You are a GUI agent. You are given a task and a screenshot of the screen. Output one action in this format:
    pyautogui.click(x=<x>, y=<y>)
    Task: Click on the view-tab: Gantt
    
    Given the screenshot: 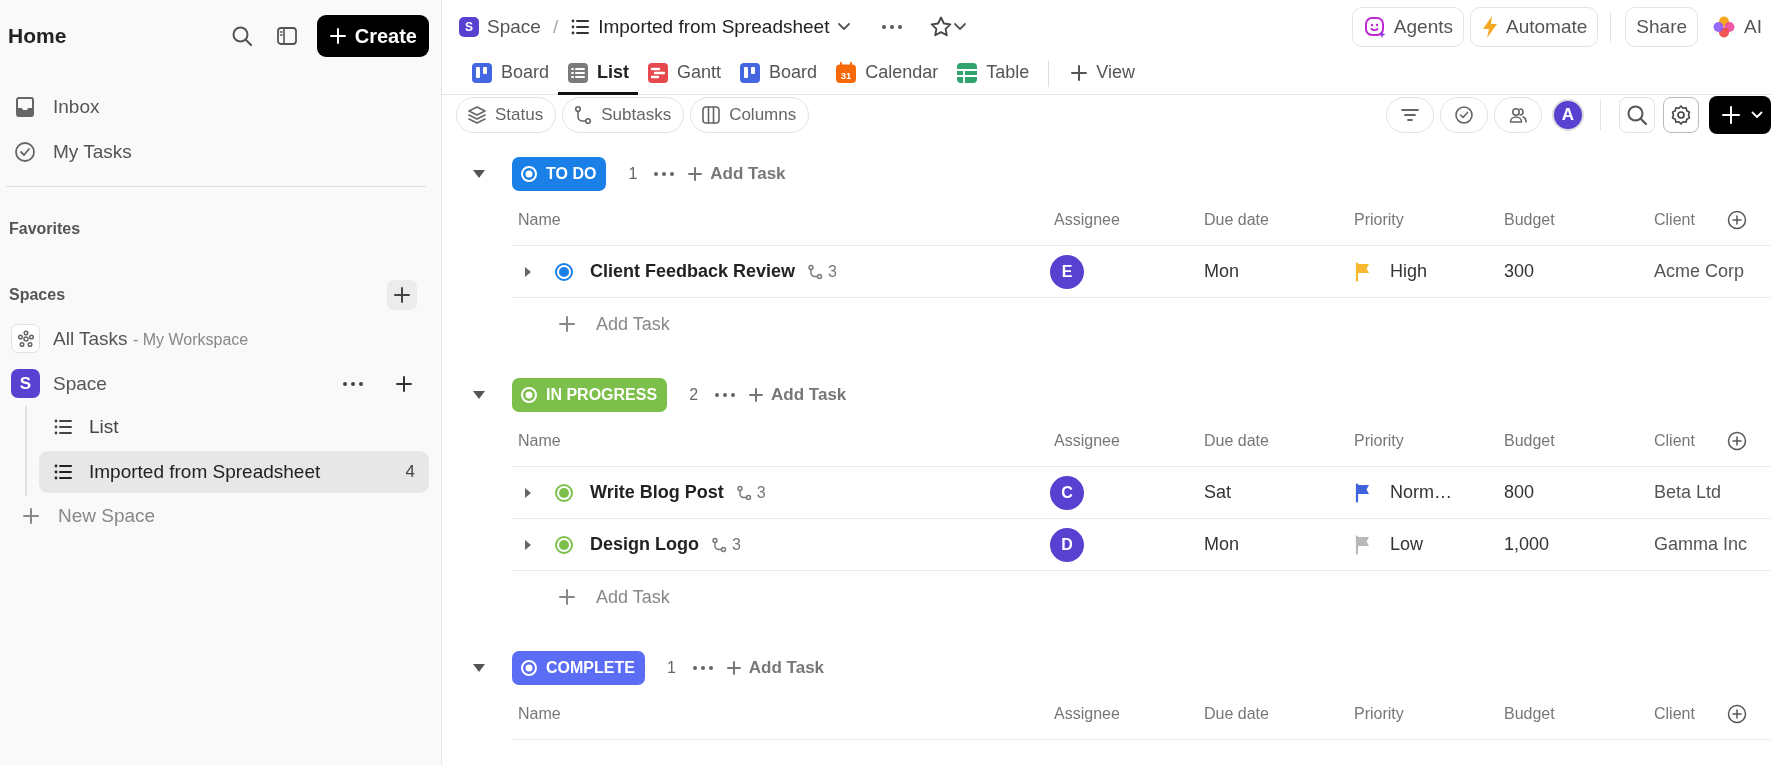 What is the action you would take?
    pyautogui.click(x=684, y=74)
    